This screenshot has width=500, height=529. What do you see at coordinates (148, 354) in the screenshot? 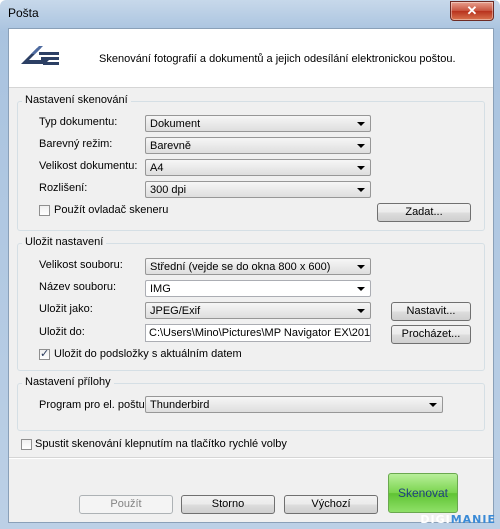
I see `subfolder-label: Uložit do podsložky s aktuálním datem` at bounding box center [148, 354].